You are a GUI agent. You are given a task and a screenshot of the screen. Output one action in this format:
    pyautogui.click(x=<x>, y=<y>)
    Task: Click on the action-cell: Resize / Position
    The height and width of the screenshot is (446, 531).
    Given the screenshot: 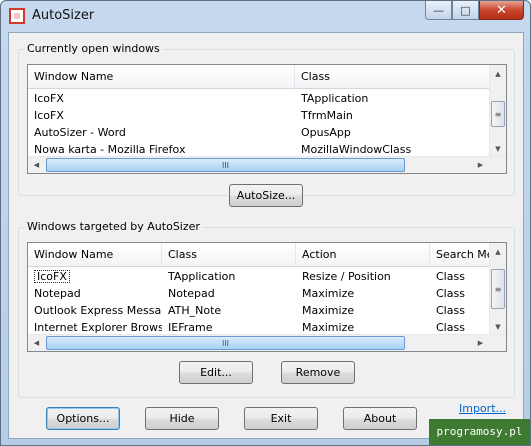 What is the action you would take?
    pyautogui.click(x=346, y=276)
    